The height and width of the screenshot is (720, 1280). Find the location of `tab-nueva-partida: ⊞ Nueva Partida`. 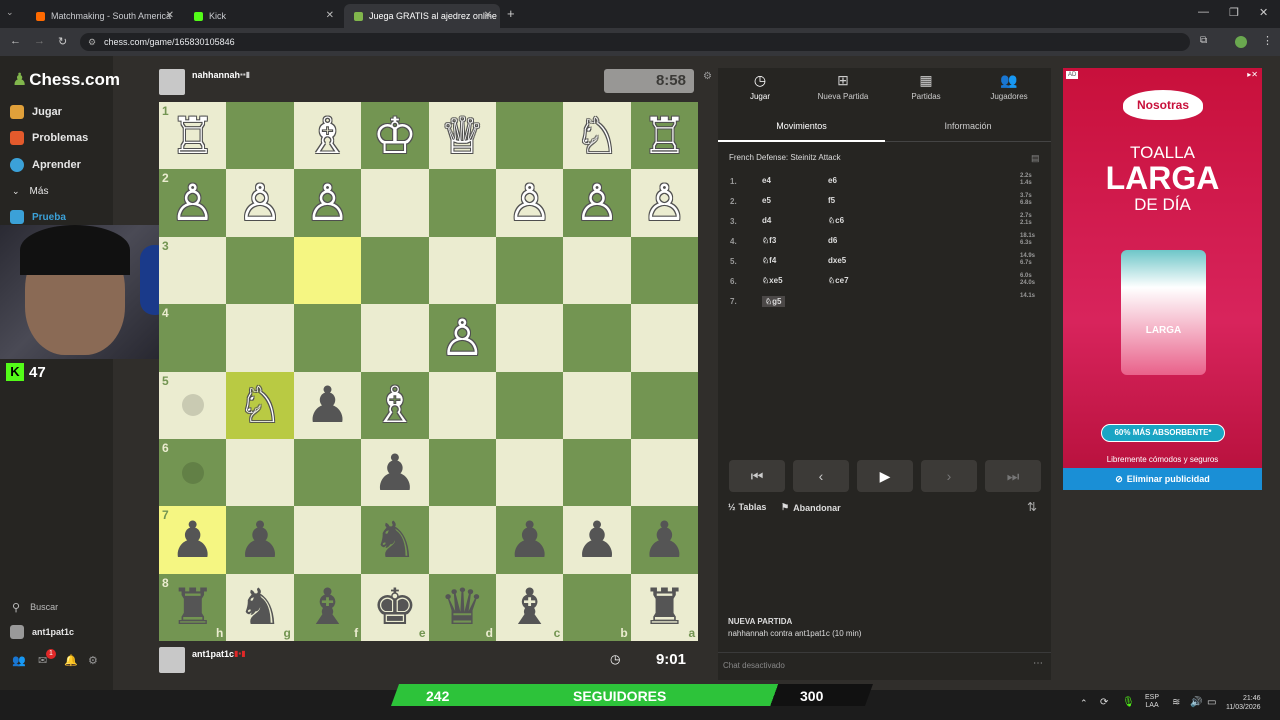

tab-nueva-partida: ⊞ Nueva Partida is located at coordinates (843, 86).